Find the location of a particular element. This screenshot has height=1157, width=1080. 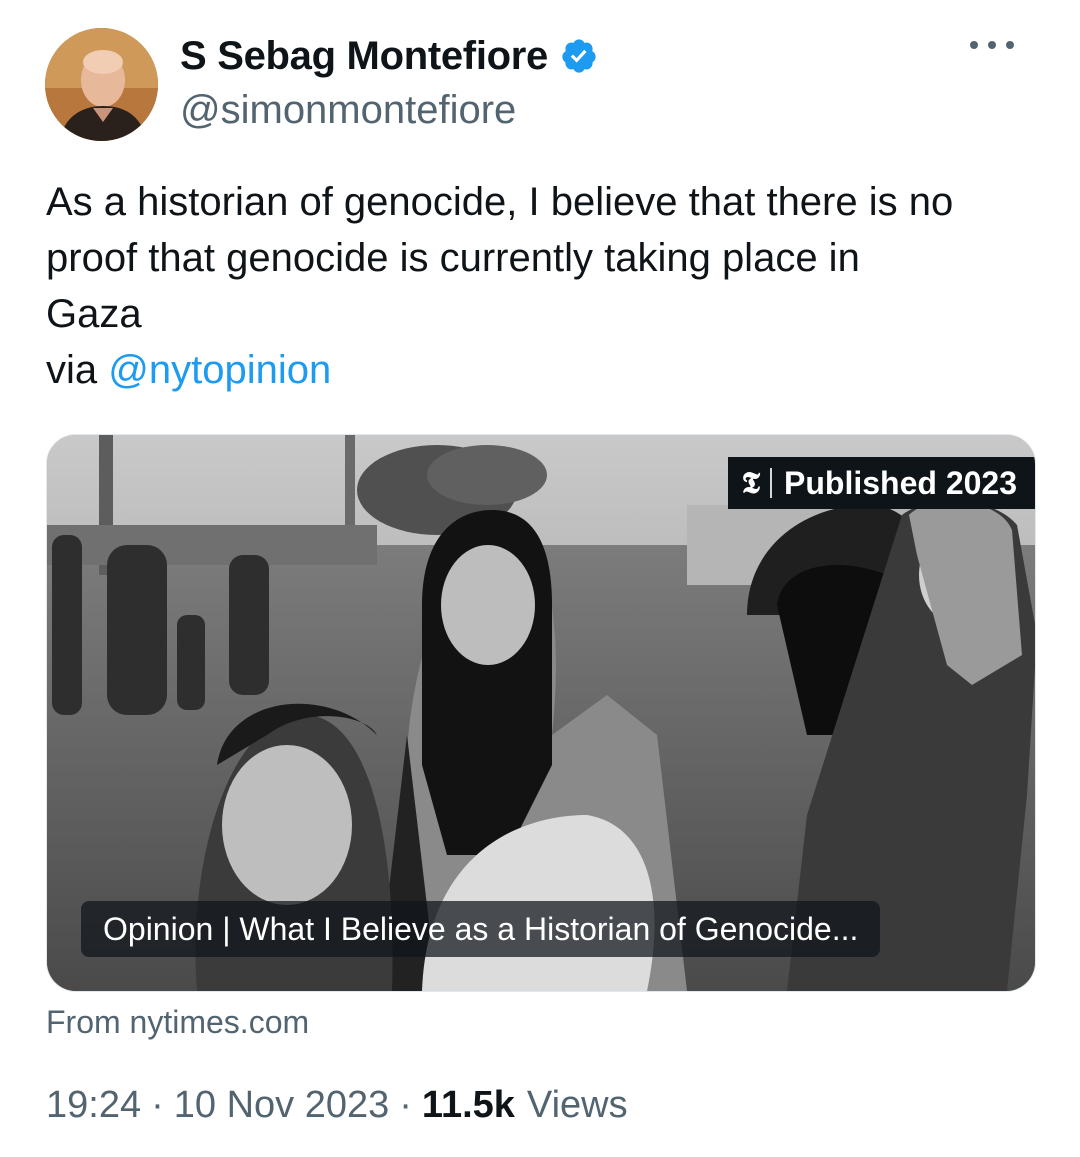

via-prefix: via is located at coordinates (77, 370).